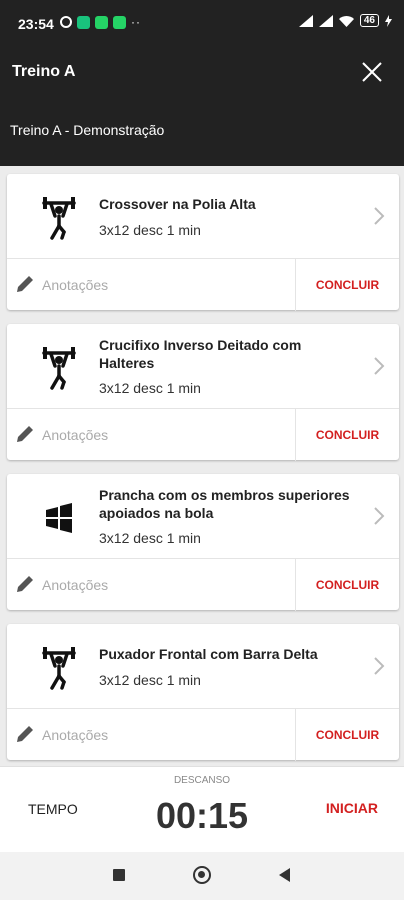 The width and height of the screenshot is (404, 900). I want to click on system-icons: 46, so click(345, 20).